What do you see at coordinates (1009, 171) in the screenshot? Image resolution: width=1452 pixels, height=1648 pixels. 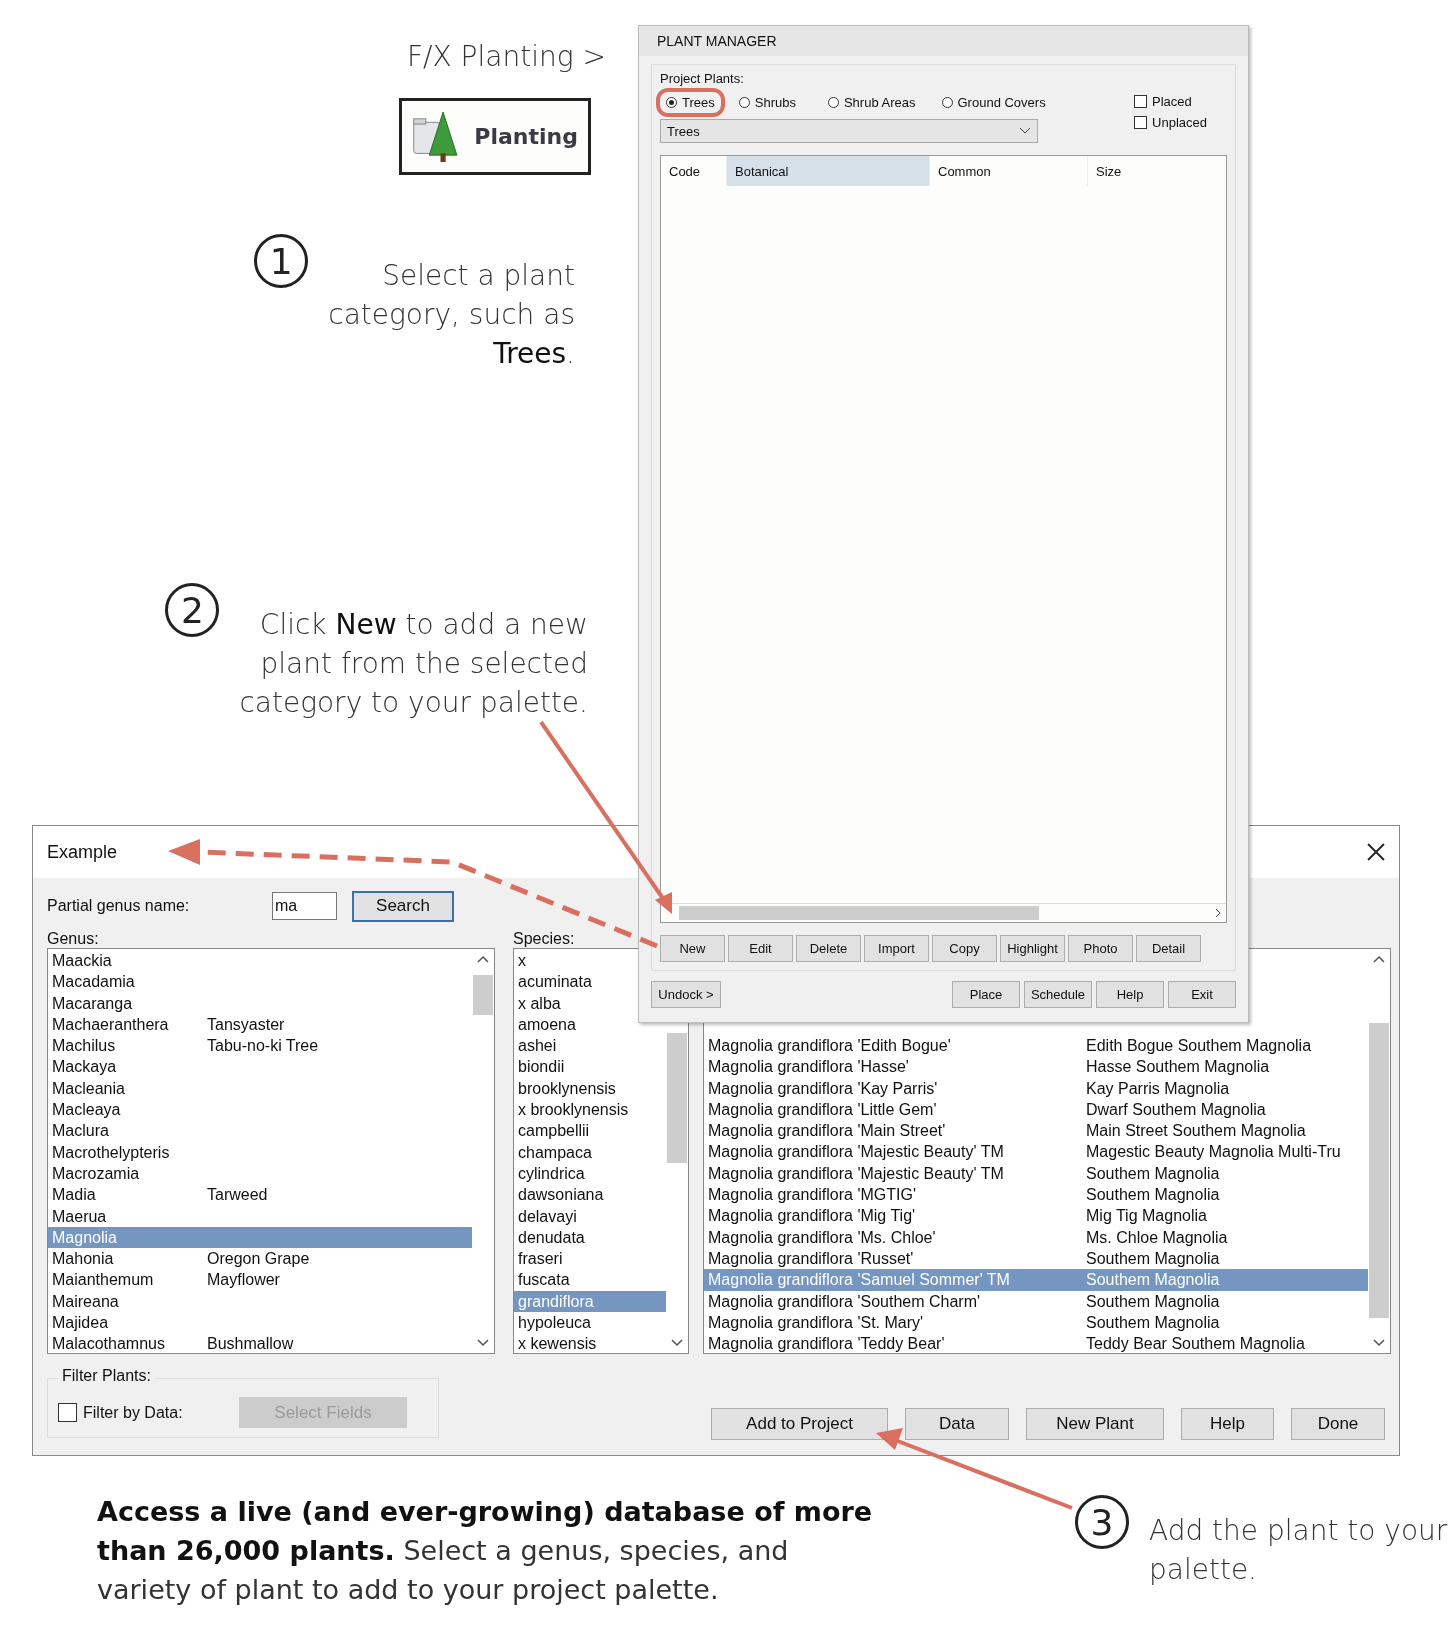 I see `column-header: Common` at bounding box center [1009, 171].